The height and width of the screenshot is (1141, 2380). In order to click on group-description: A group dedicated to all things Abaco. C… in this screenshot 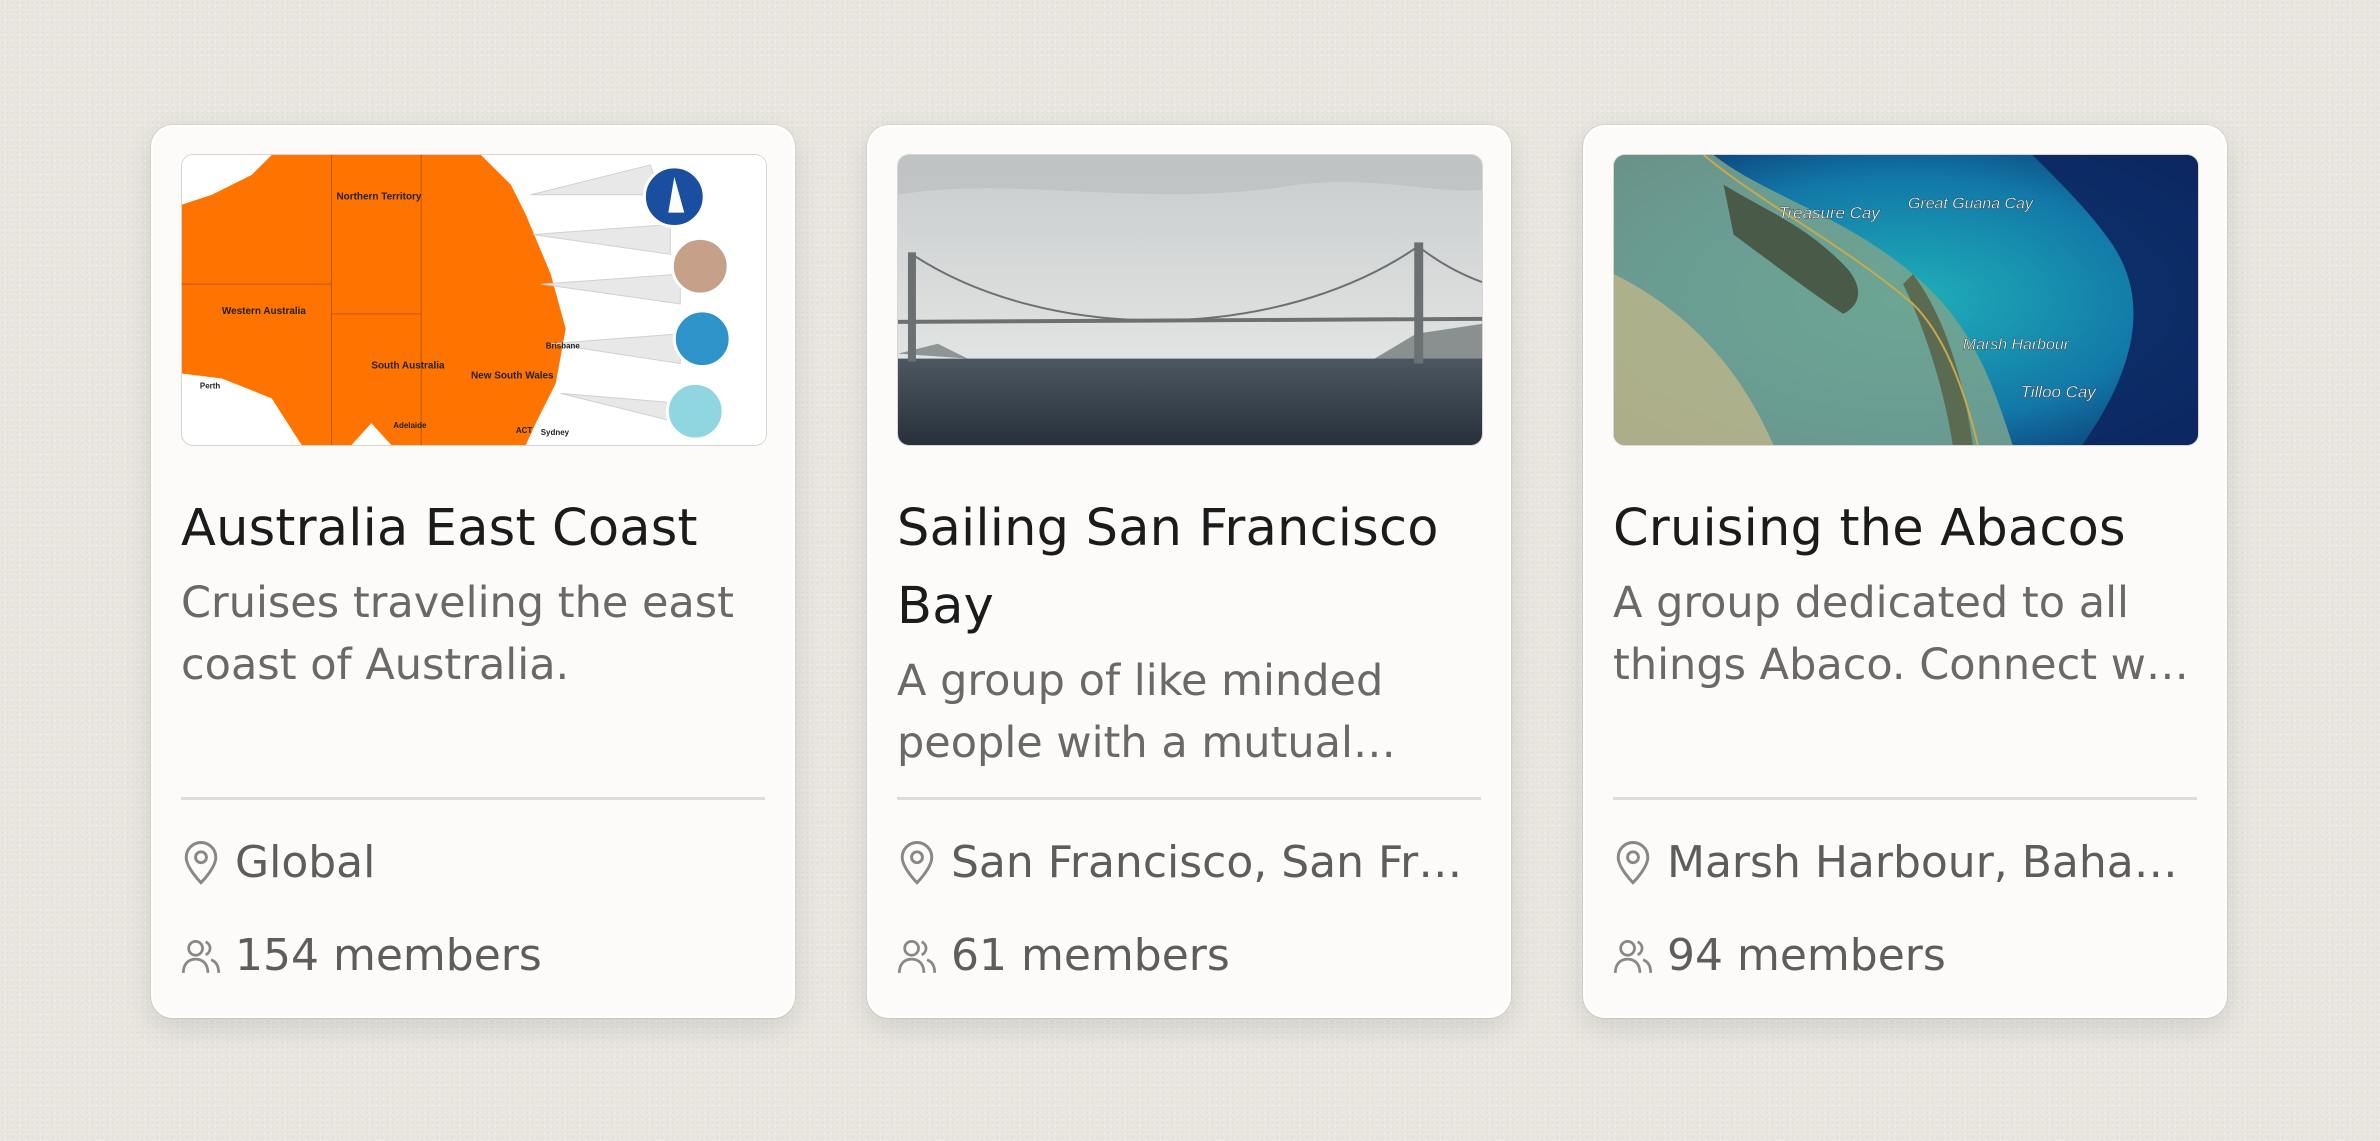, I will do `click(1901, 634)`.